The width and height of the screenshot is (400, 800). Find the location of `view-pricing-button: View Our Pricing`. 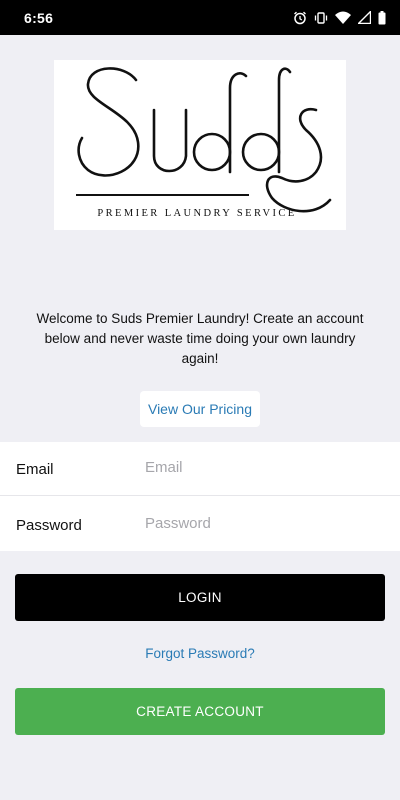

view-pricing-button: View Our Pricing is located at coordinates (200, 409).